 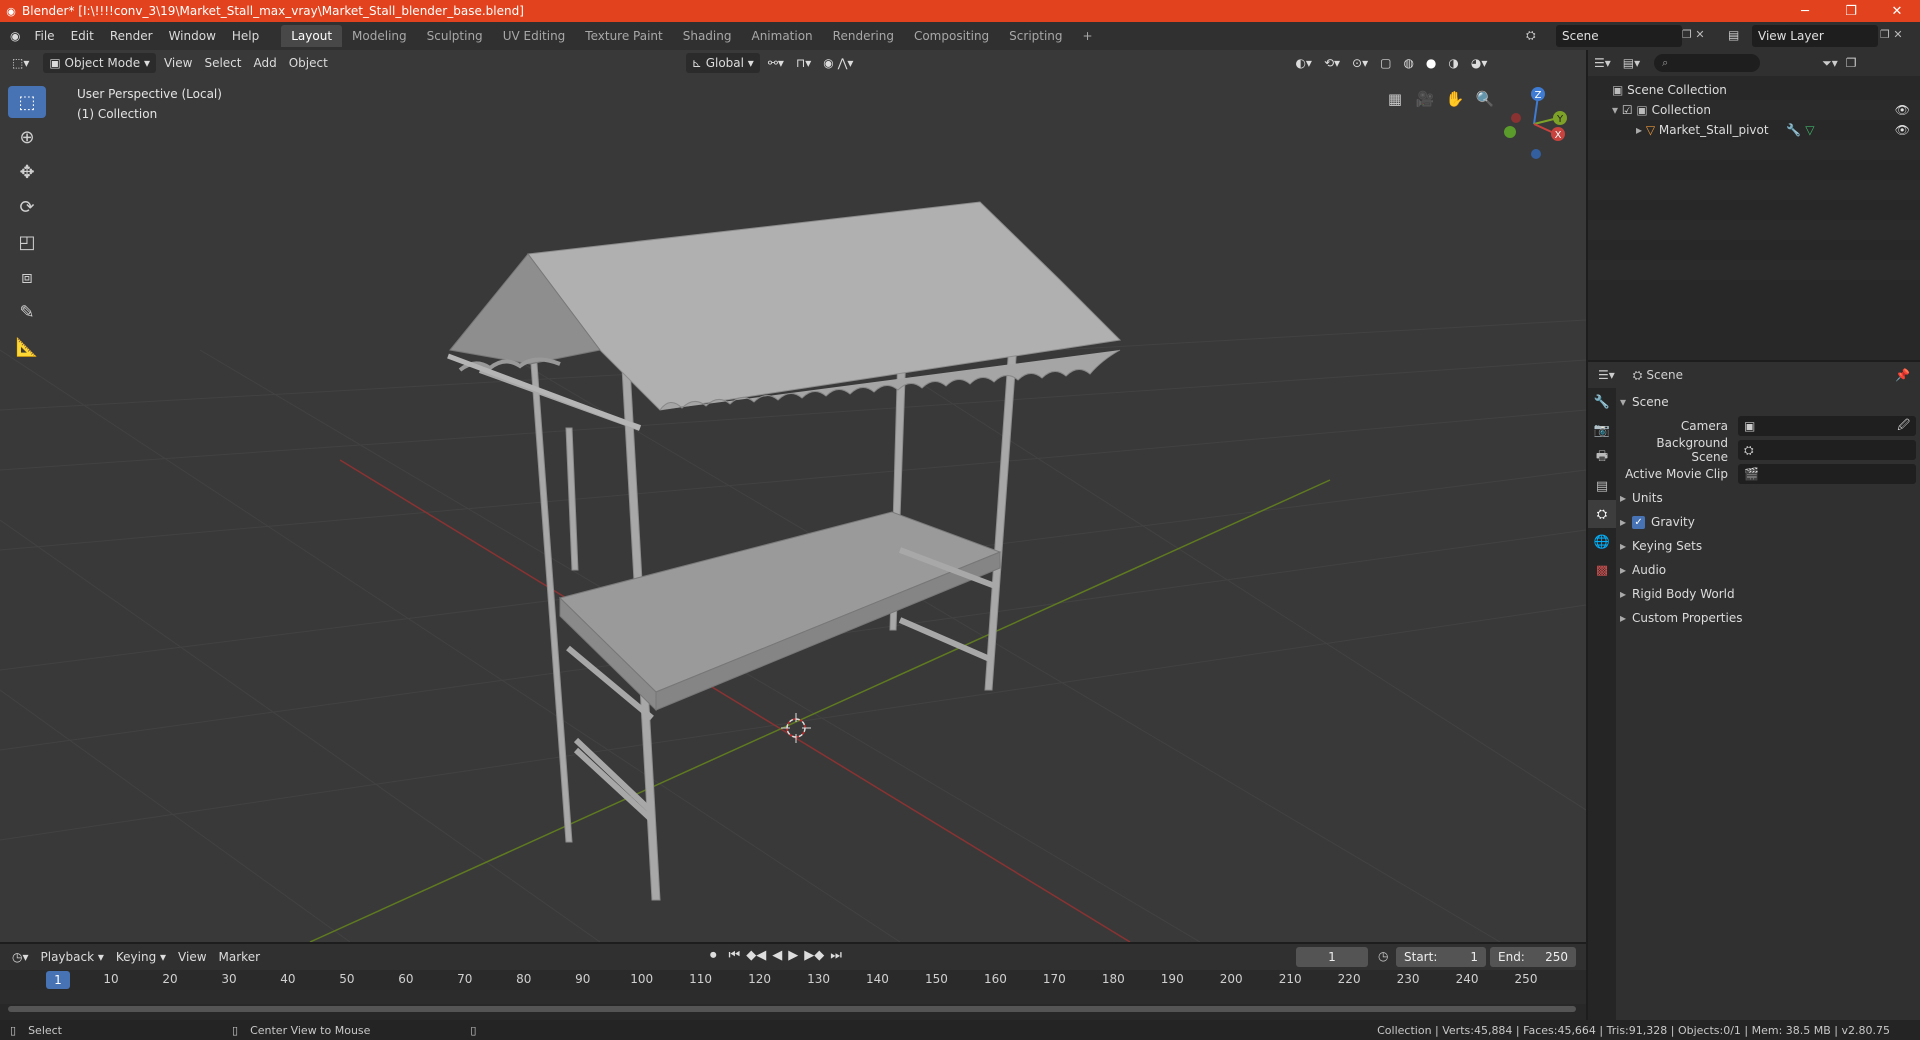 What do you see at coordinates (1602, 402) in the screenshot?
I see `tool-tab-icon: 🔧` at bounding box center [1602, 402].